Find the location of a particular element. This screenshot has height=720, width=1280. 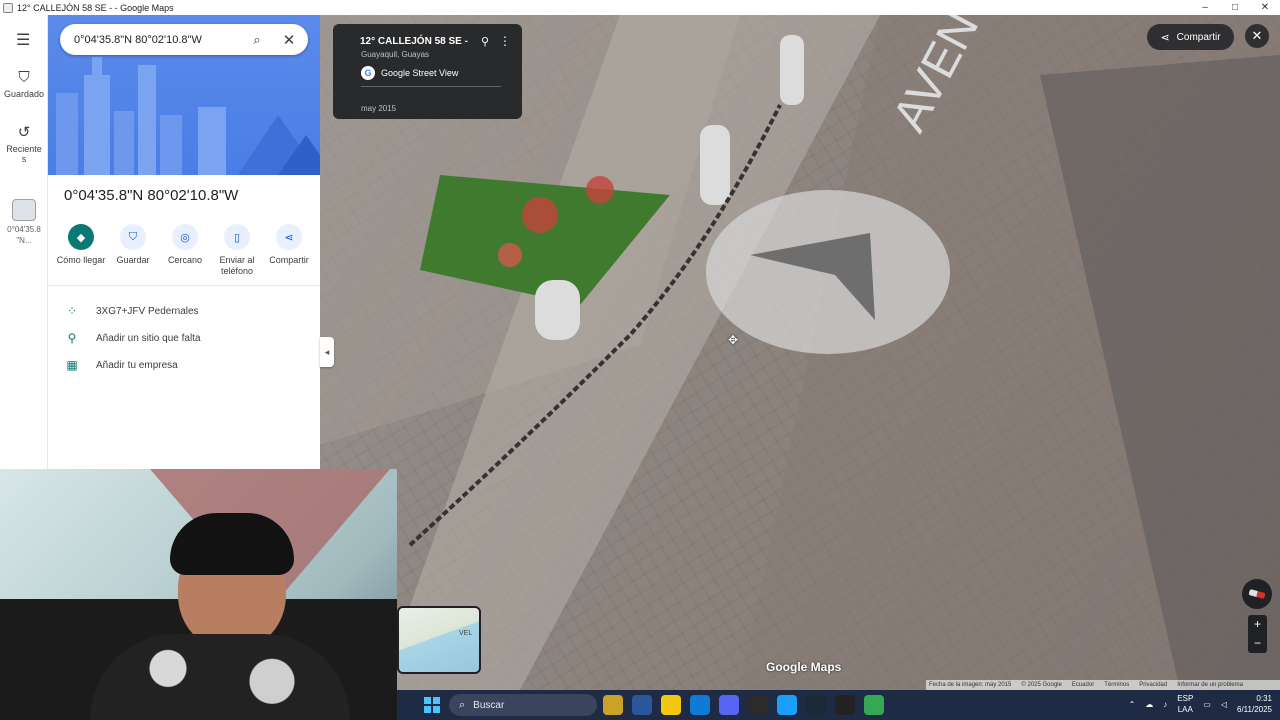

menu-icon: ☰ is located at coordinates (24, 41).